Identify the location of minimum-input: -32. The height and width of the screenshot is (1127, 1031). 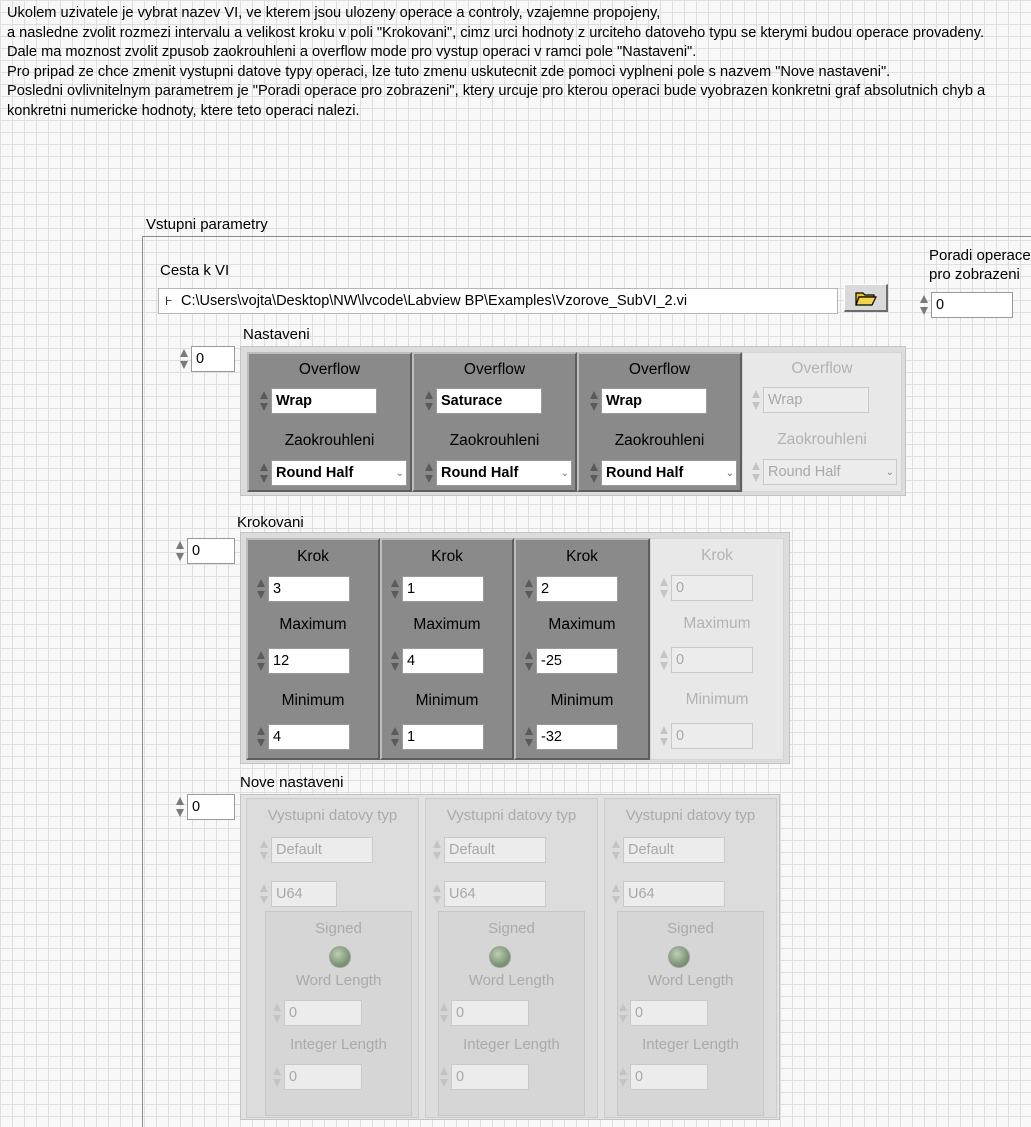
(570, 737).